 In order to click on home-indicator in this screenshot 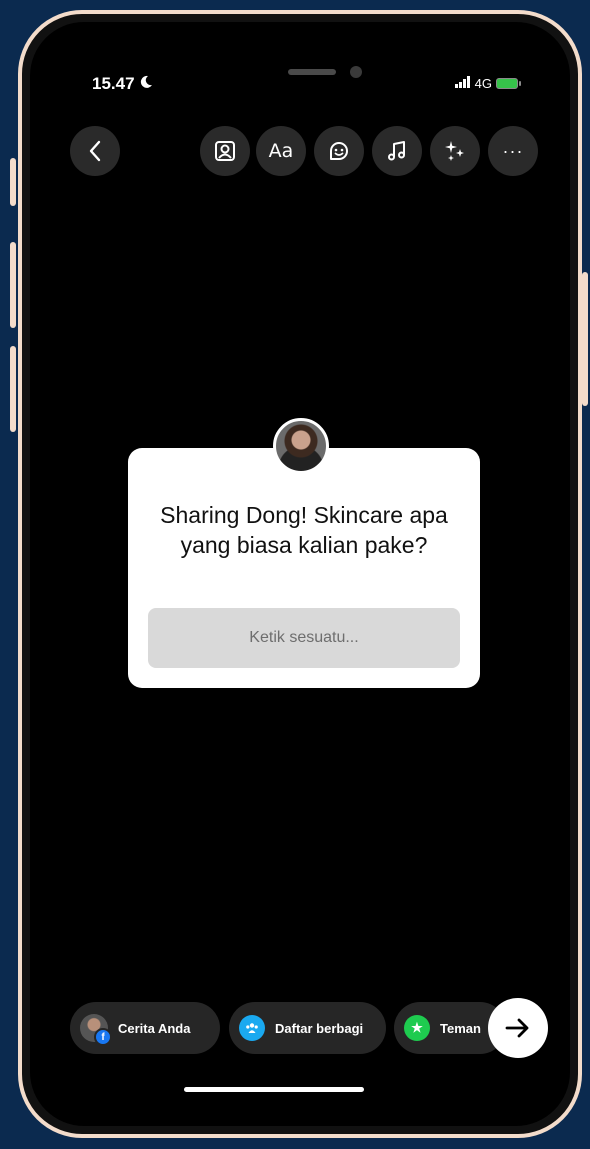, I will do `click(274, 1089)`.